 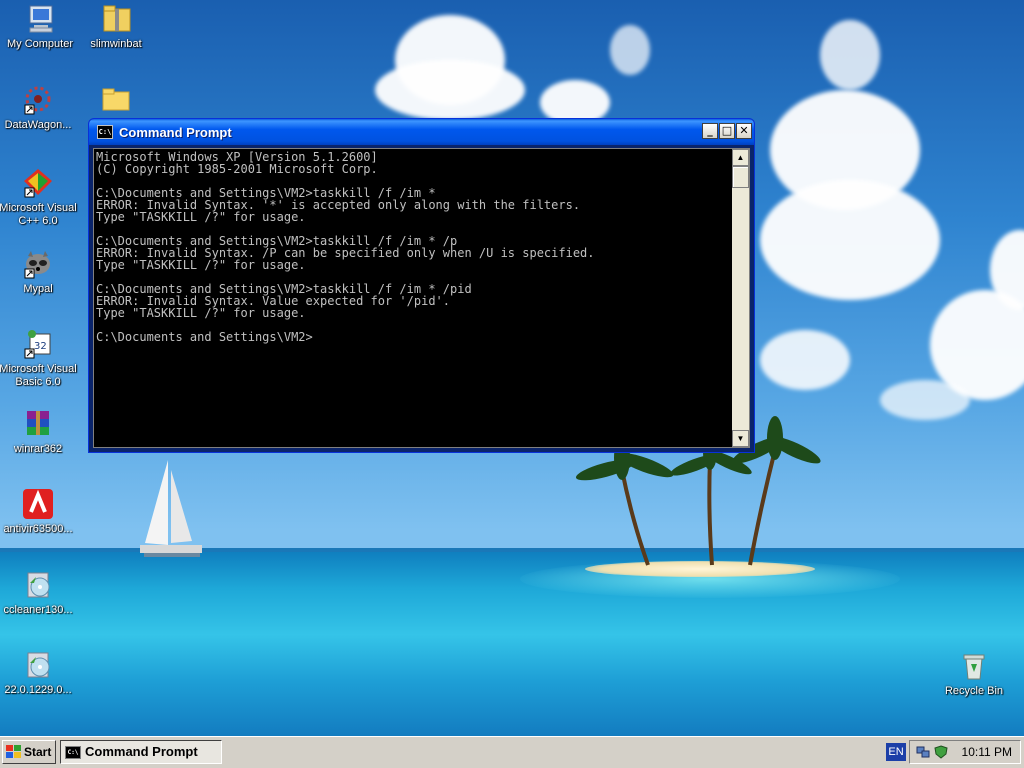 I want to click on start-label: Start, so click(x=38, y=752).